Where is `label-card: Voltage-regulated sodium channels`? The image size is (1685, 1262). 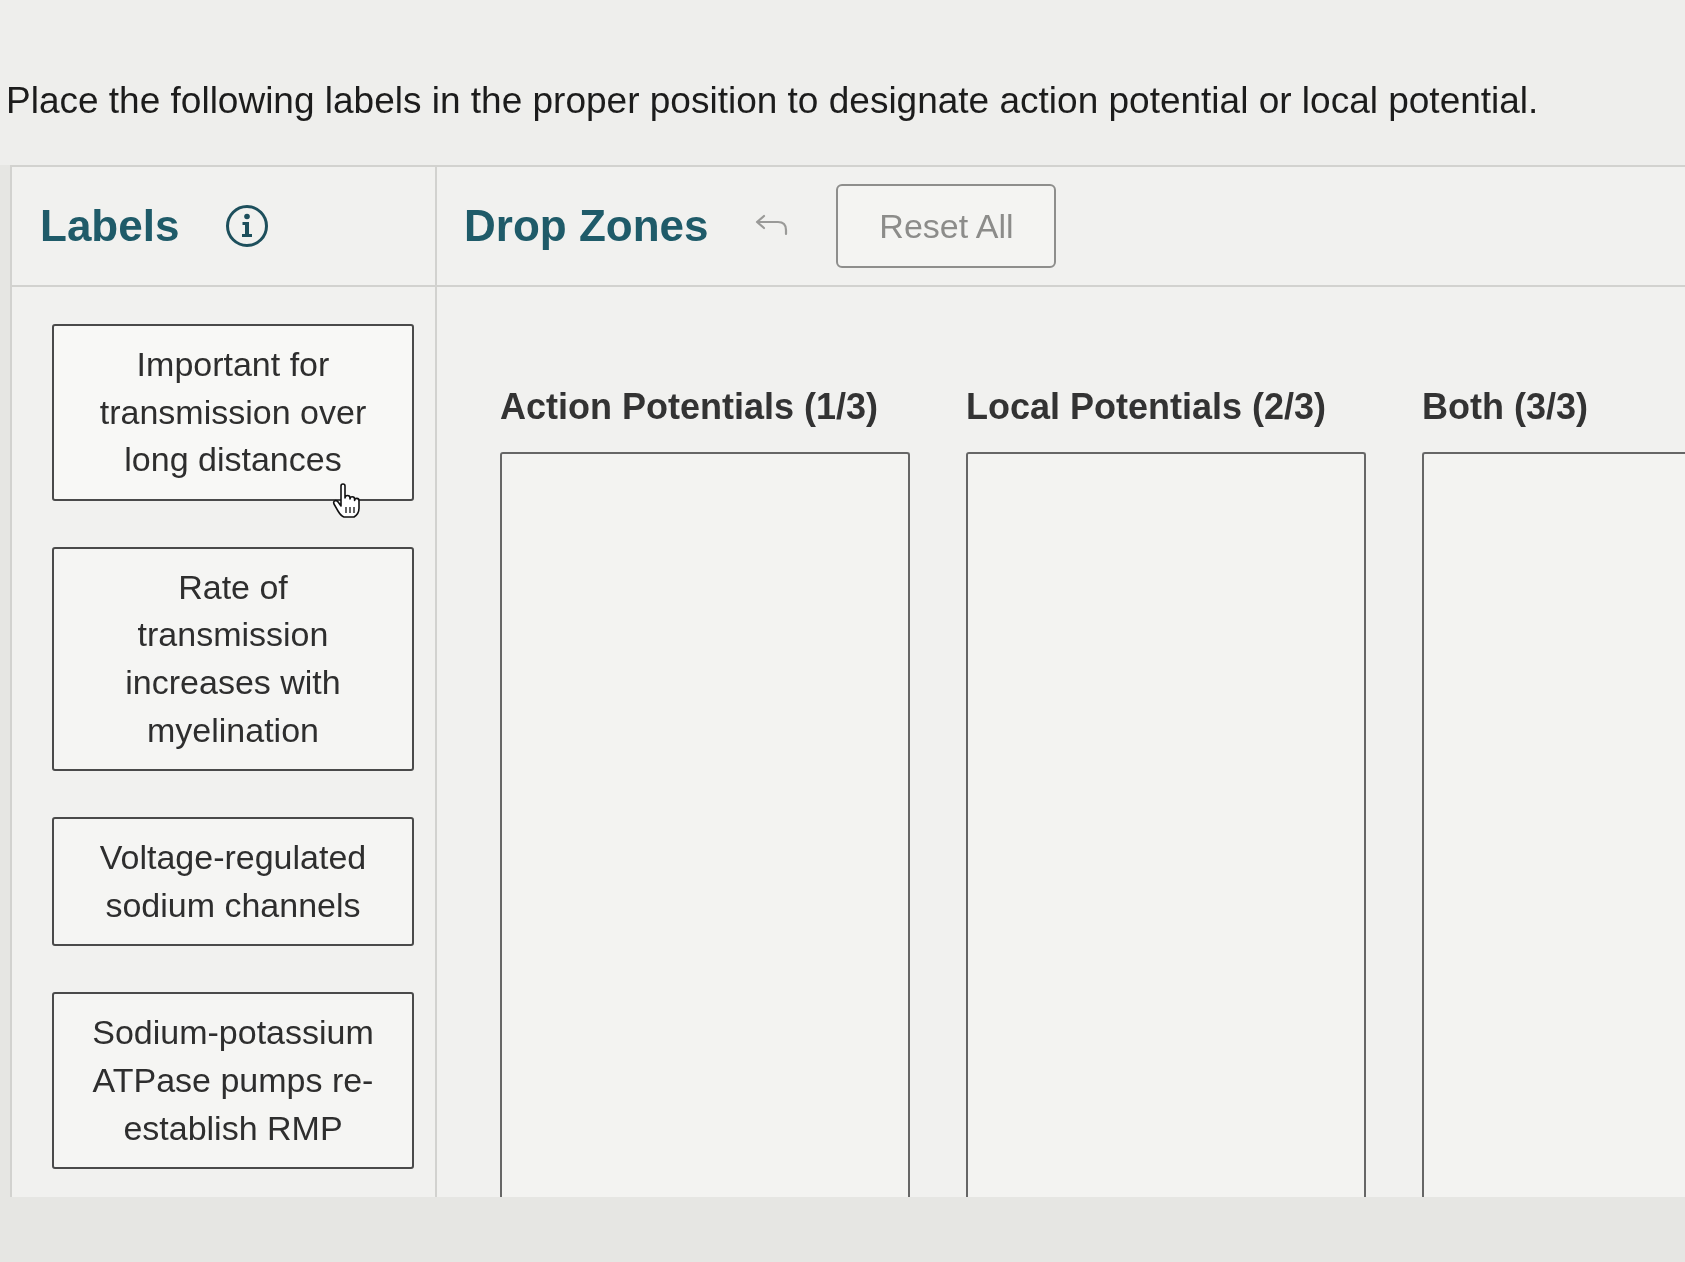 label-card: Voltage-regulated sodium channels is located at coordinates (233, 882).